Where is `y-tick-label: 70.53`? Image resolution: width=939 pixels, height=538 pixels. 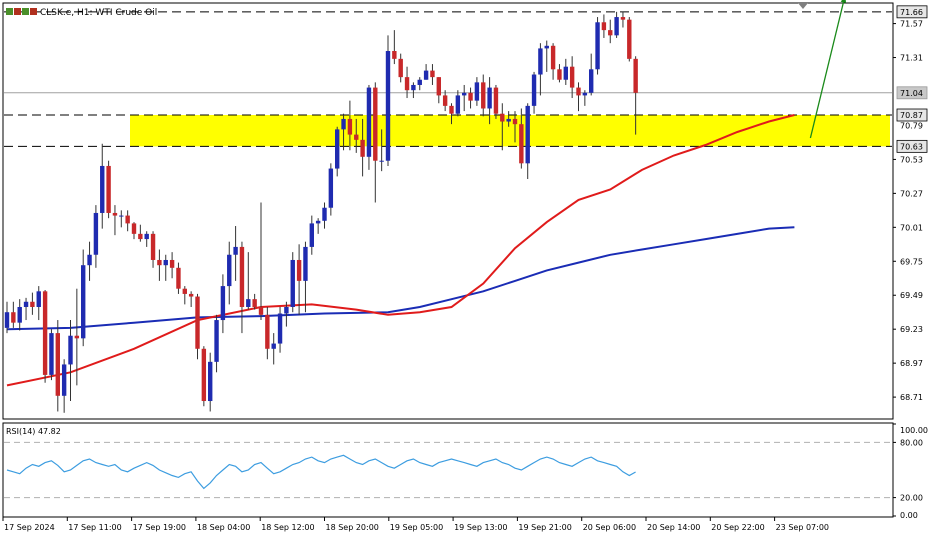 y-tick-label: 70.53 is located at coordinates (911, 159).